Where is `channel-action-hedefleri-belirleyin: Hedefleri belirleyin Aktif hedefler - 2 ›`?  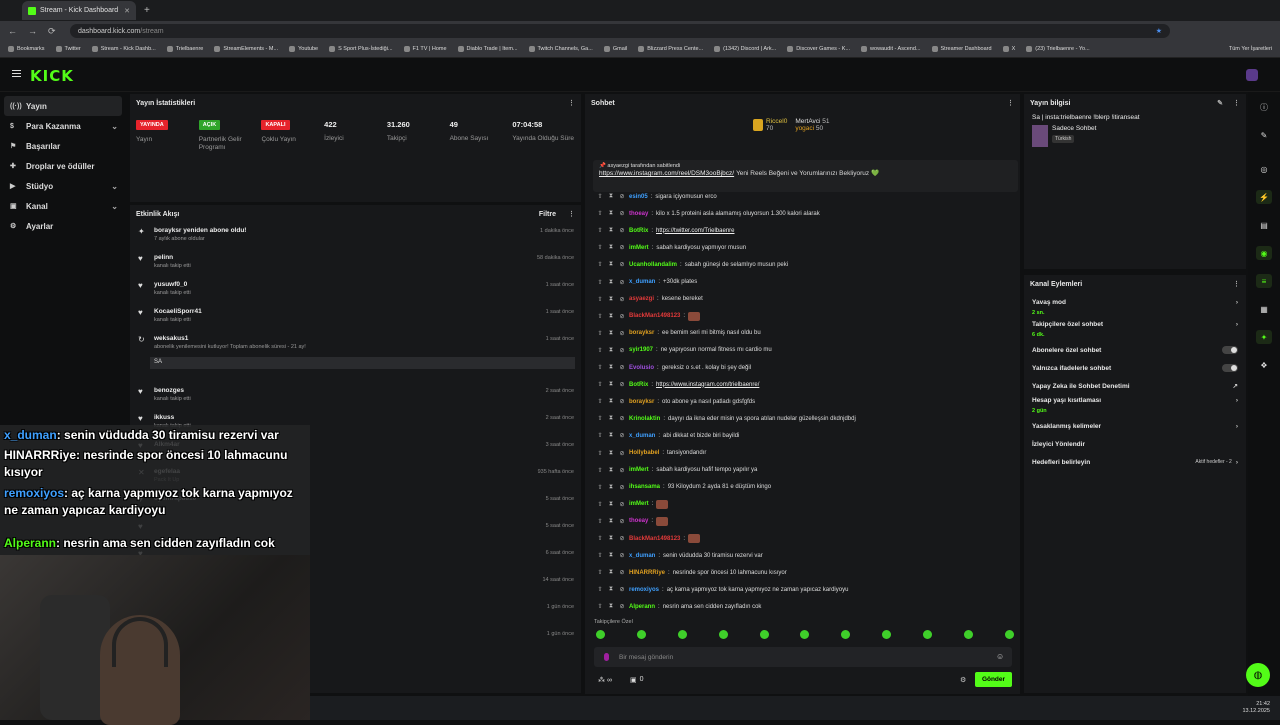 channel-action-hedefleri-belirleyin: Hedefleri belirleyin Aktif hedefler - 2 › is located at coordinates (1135, 462).